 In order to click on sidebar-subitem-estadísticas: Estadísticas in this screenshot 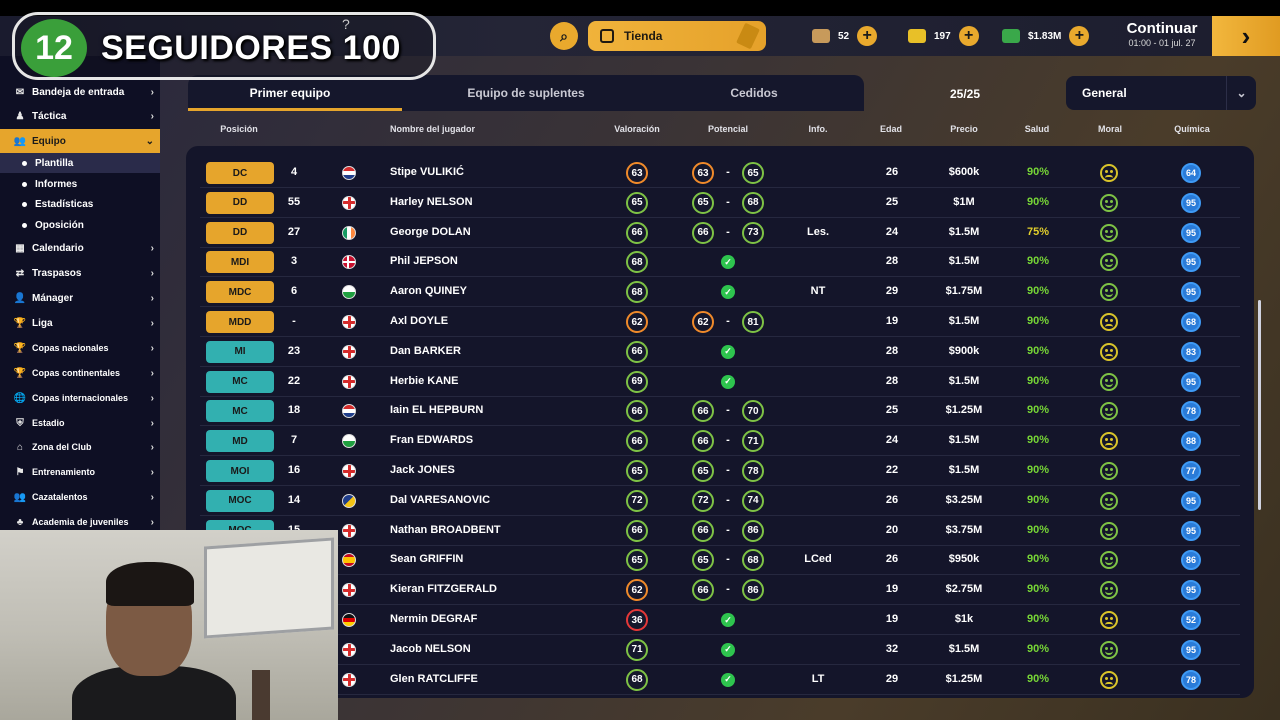, I will do `click(80, 204)`.